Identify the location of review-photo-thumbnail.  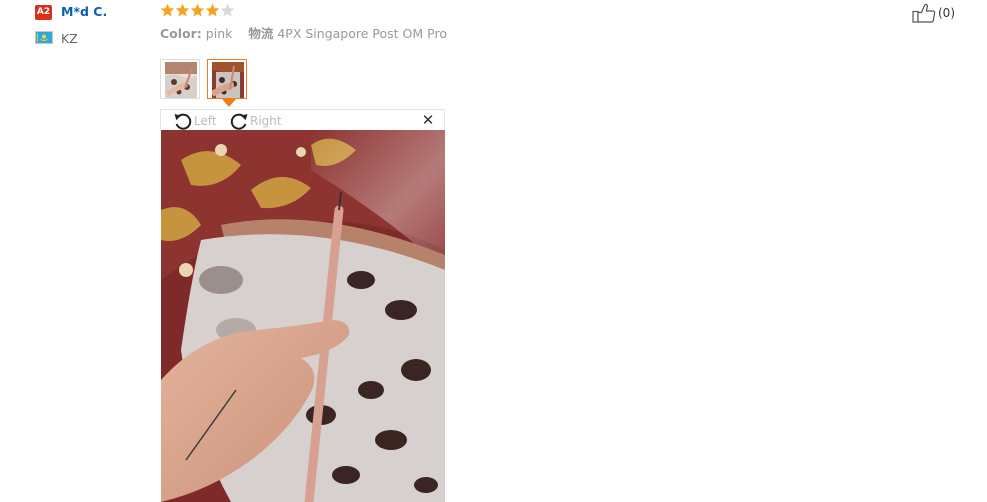
(180, 79).